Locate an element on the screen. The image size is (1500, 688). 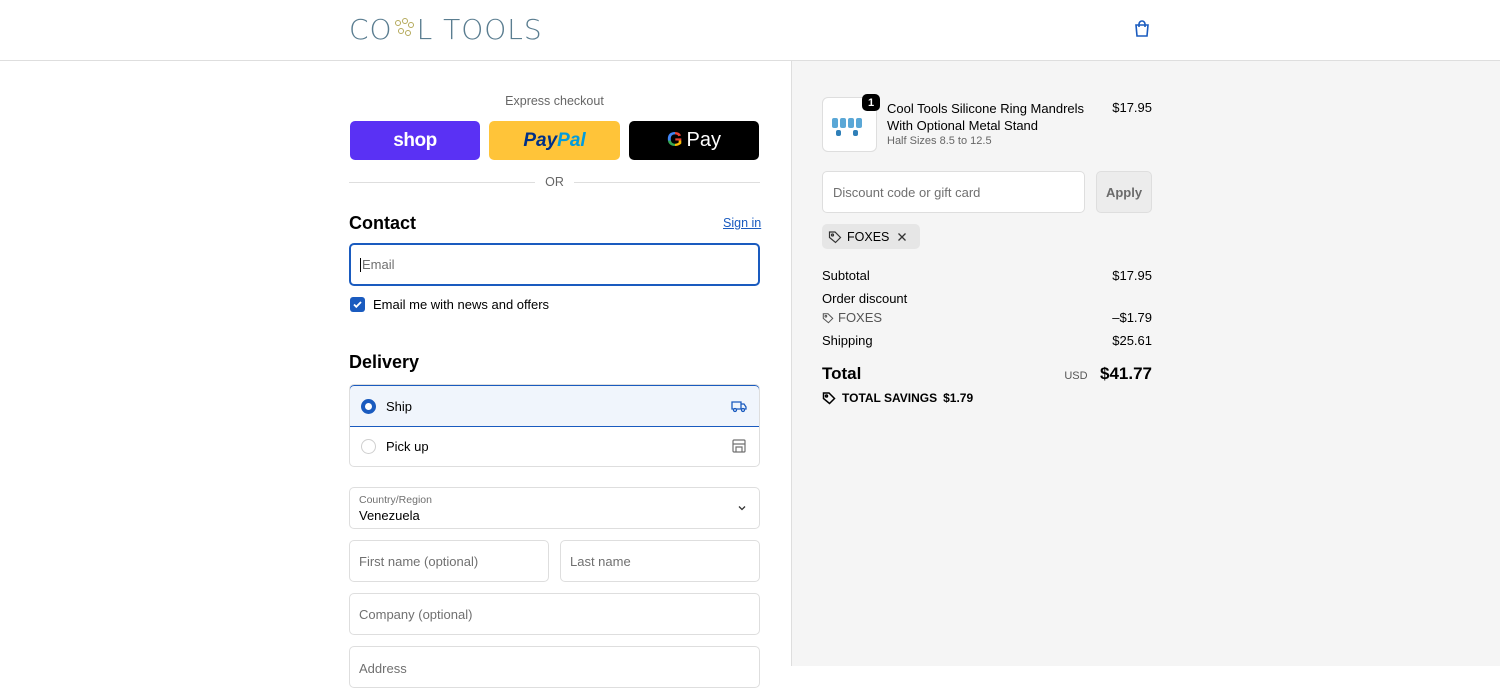
discount-code-input: Discount code or gift card is located at coordinates (953, 192).